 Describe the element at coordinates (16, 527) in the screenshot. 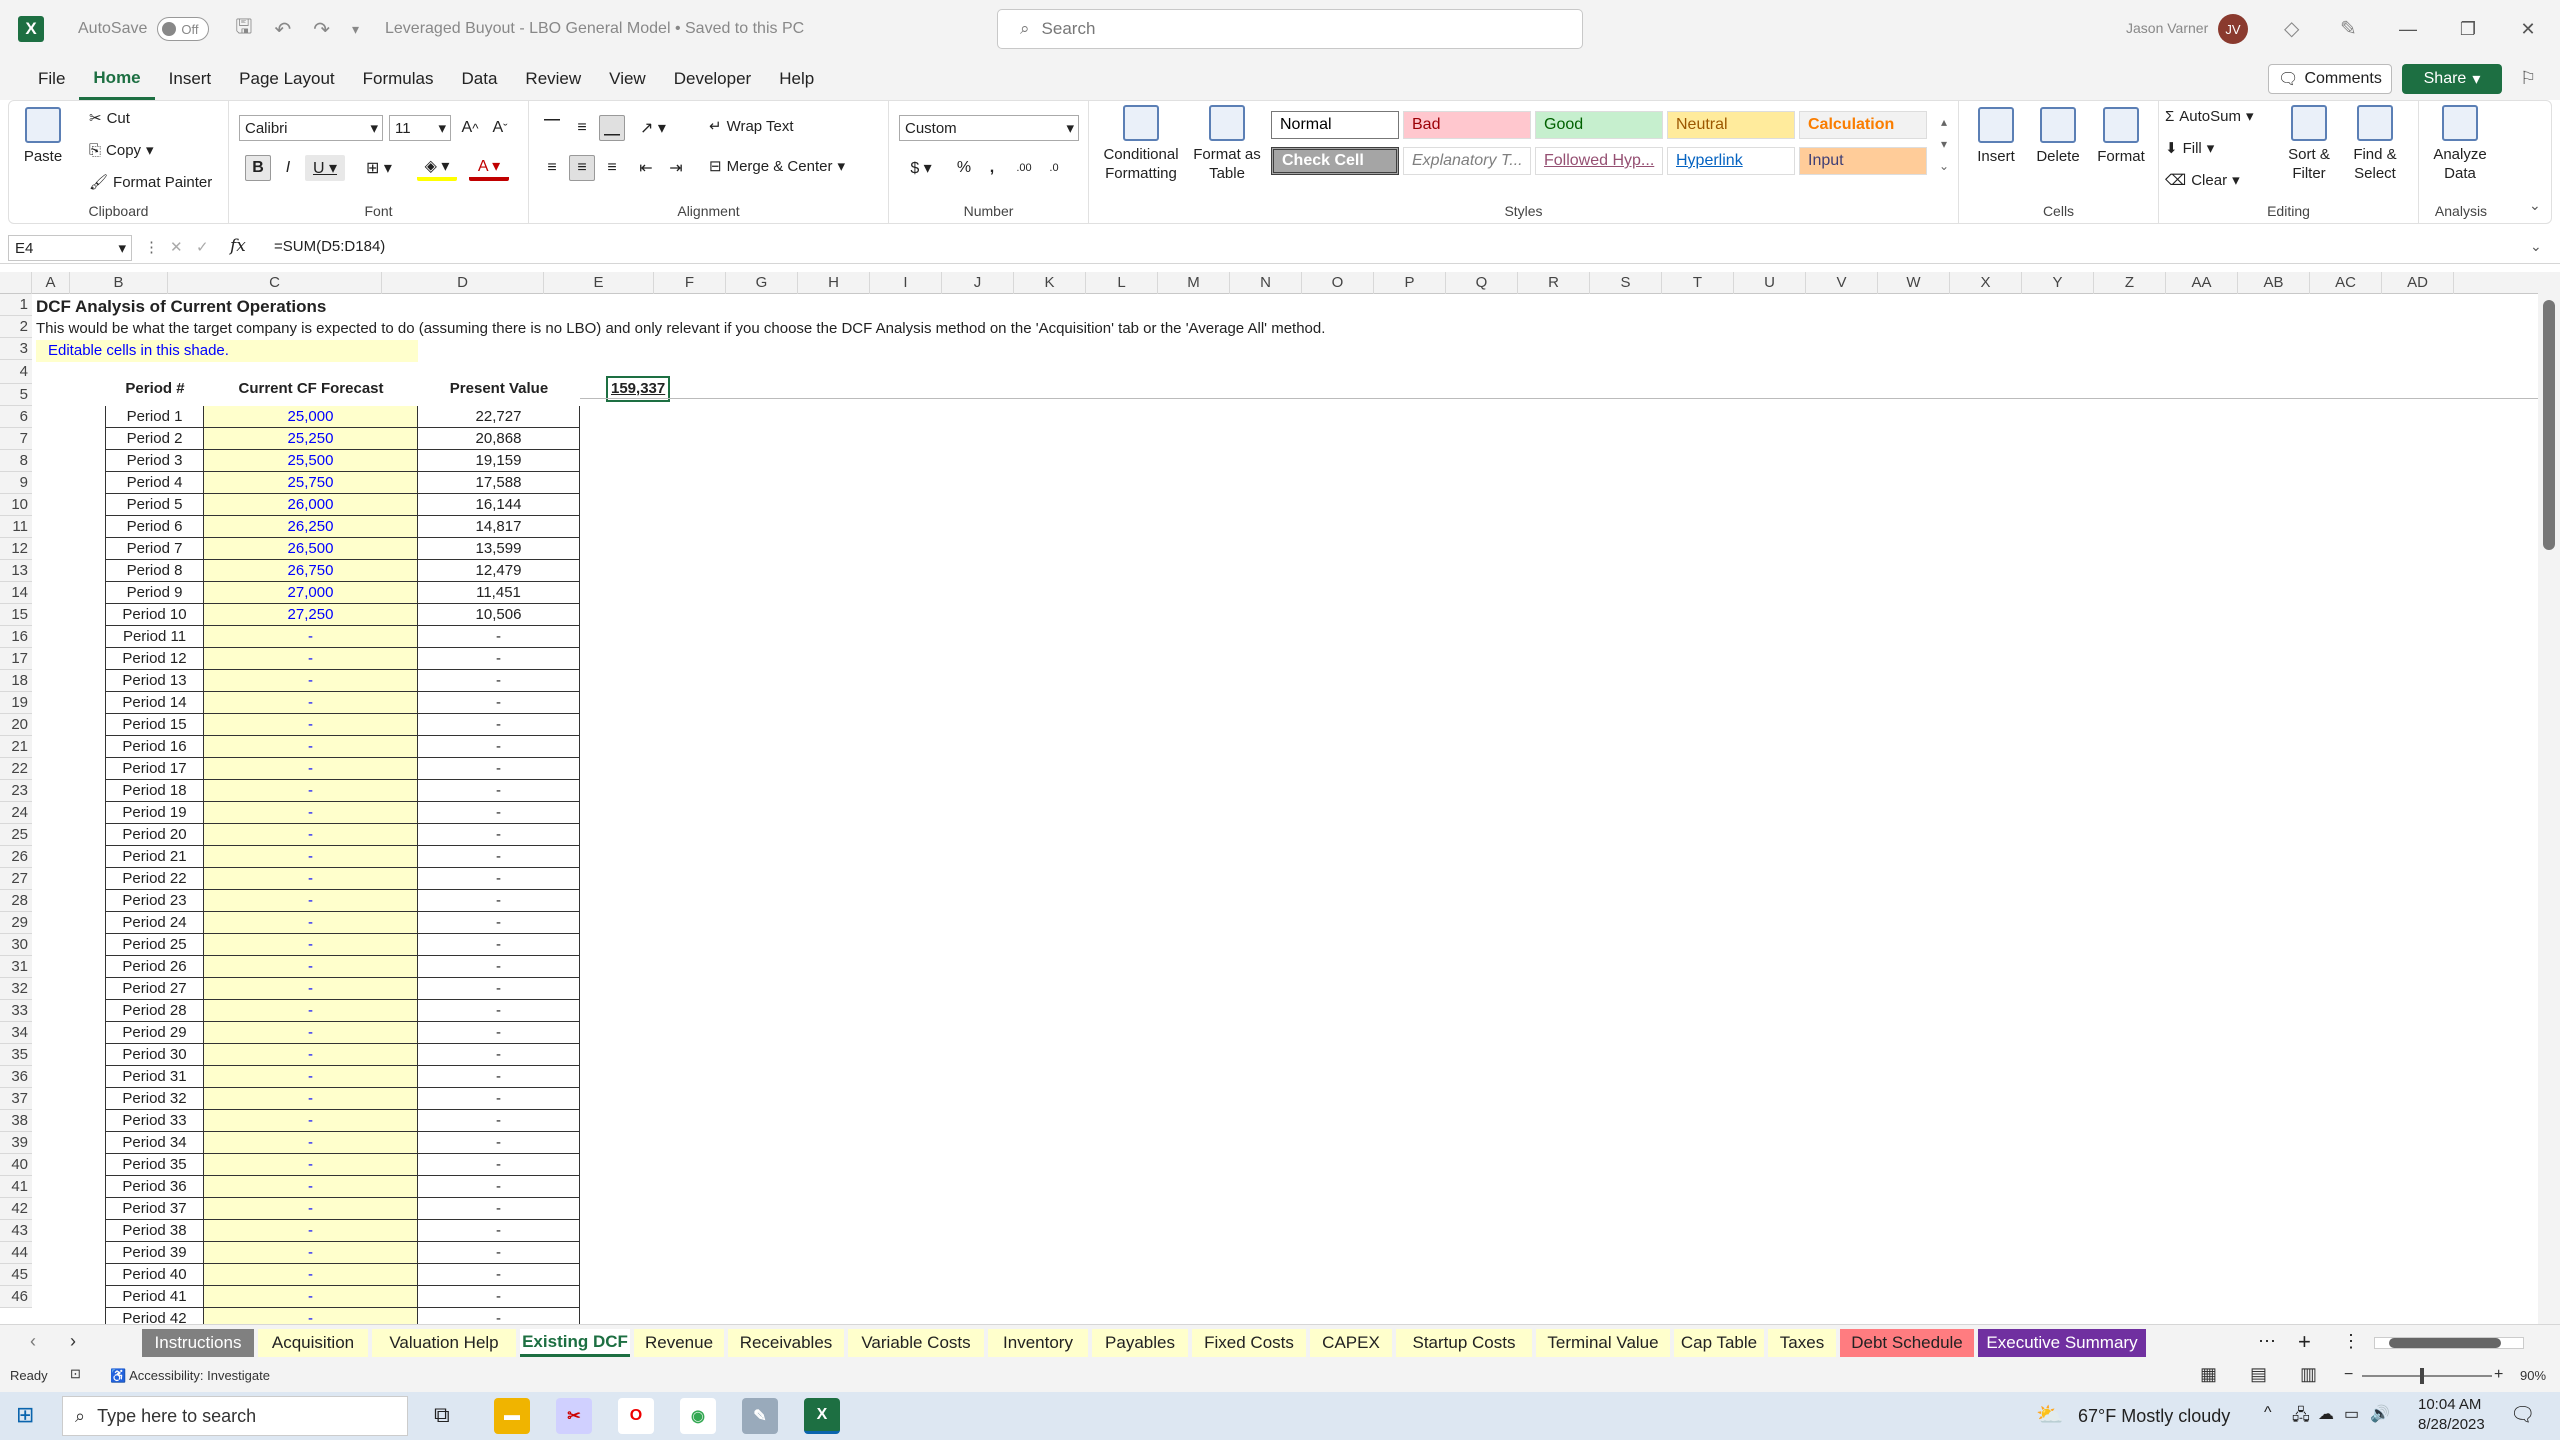

I see `row-header: 11` at that location.